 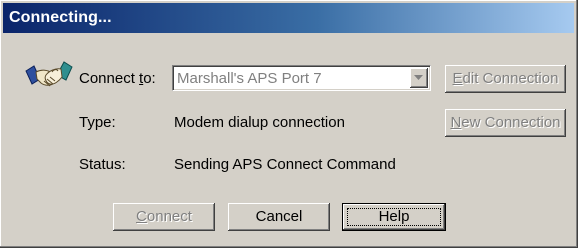 I want to click on status-label: Status:, so click(x=102, y=164).